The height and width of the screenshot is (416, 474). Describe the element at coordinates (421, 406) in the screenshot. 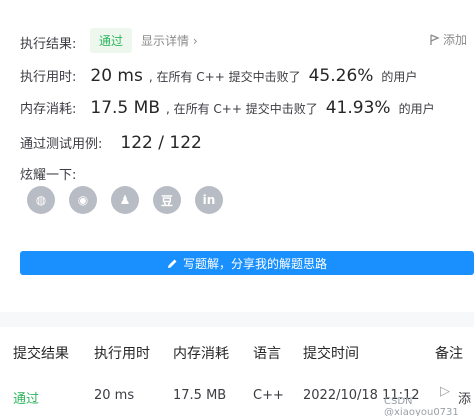

I see `watermark: CSDN @xiaoyou0731` at that location.